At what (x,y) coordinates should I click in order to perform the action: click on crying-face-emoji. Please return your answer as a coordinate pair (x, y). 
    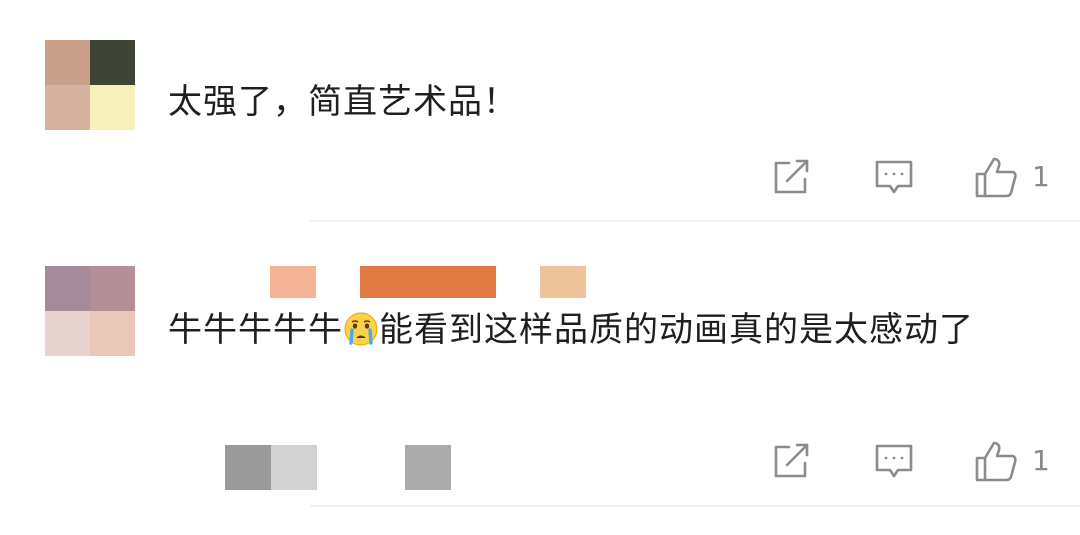
    Looking at the image, I should click on (361, 329).